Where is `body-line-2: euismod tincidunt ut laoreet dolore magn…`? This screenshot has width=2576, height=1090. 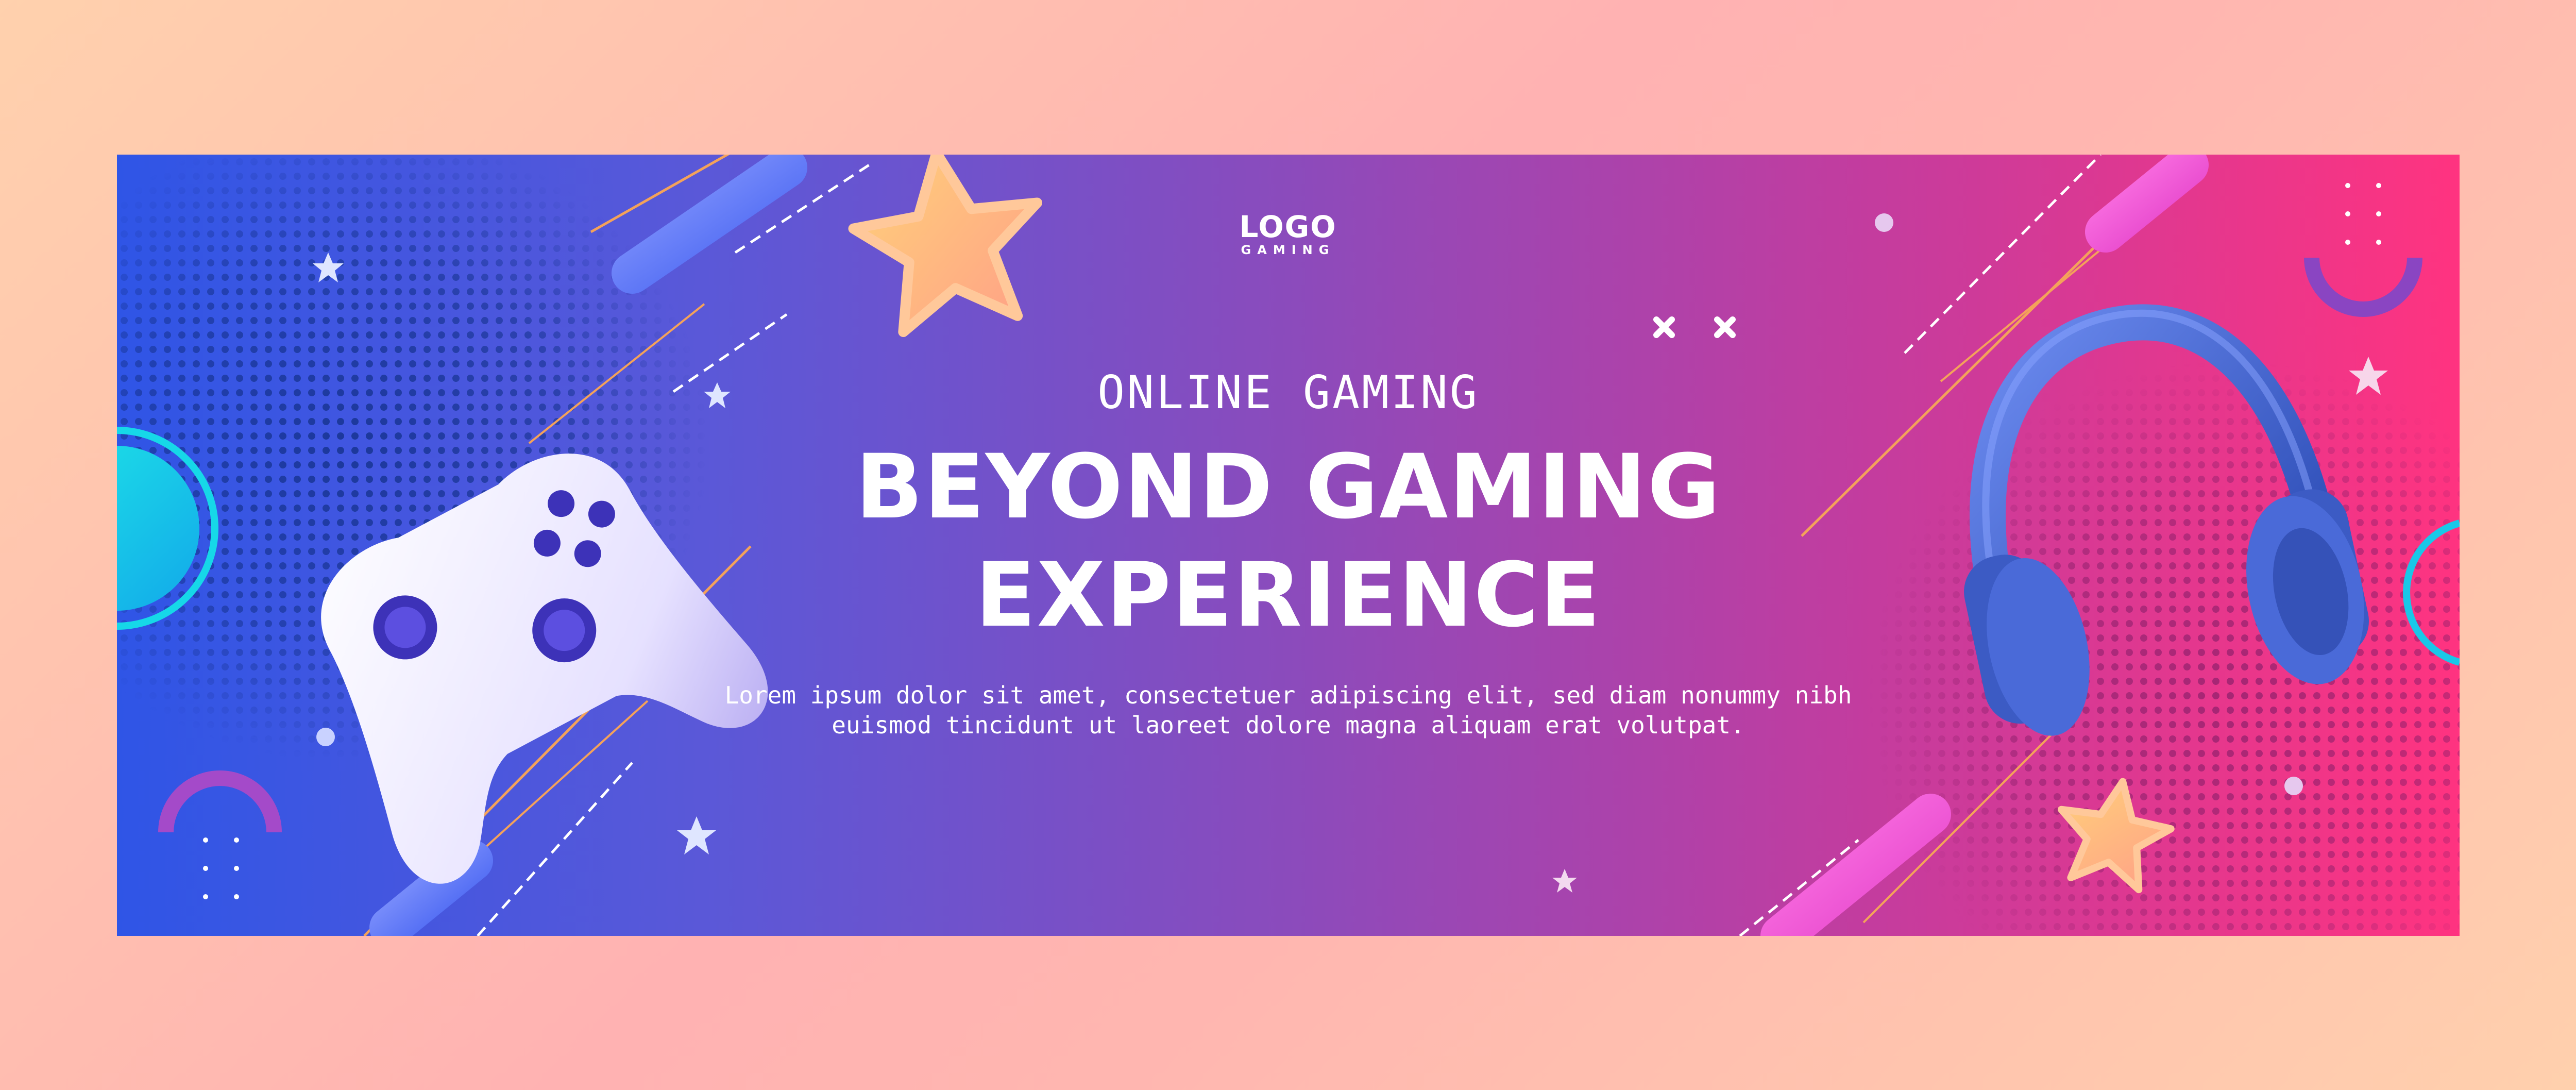 body-line-2: euismod tincidunt ut laoreet dolore magn… is located at coordinates (1288, 725).